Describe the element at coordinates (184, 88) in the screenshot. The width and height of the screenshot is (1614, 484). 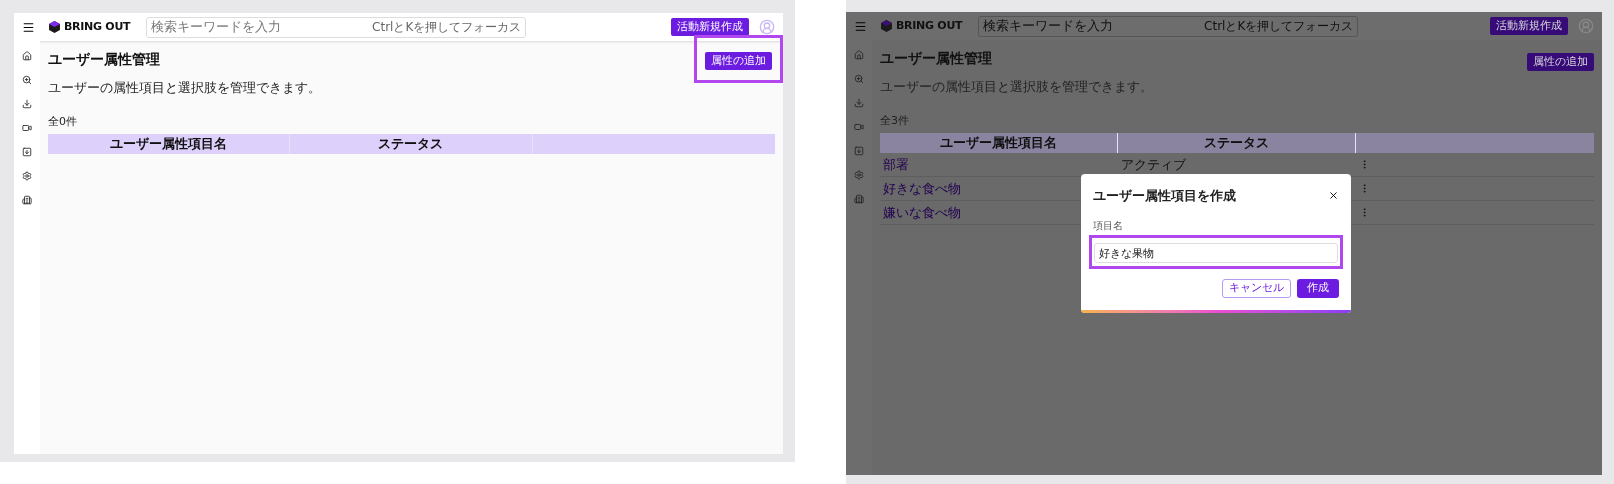
I see `page-description: ユーザーの属性項目と選択肢を管理できます。` at that location.